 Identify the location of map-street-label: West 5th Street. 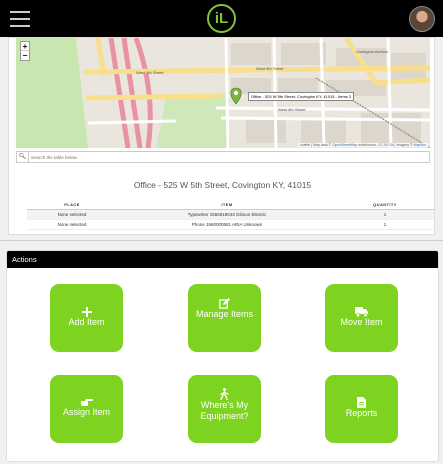
(270, 68).